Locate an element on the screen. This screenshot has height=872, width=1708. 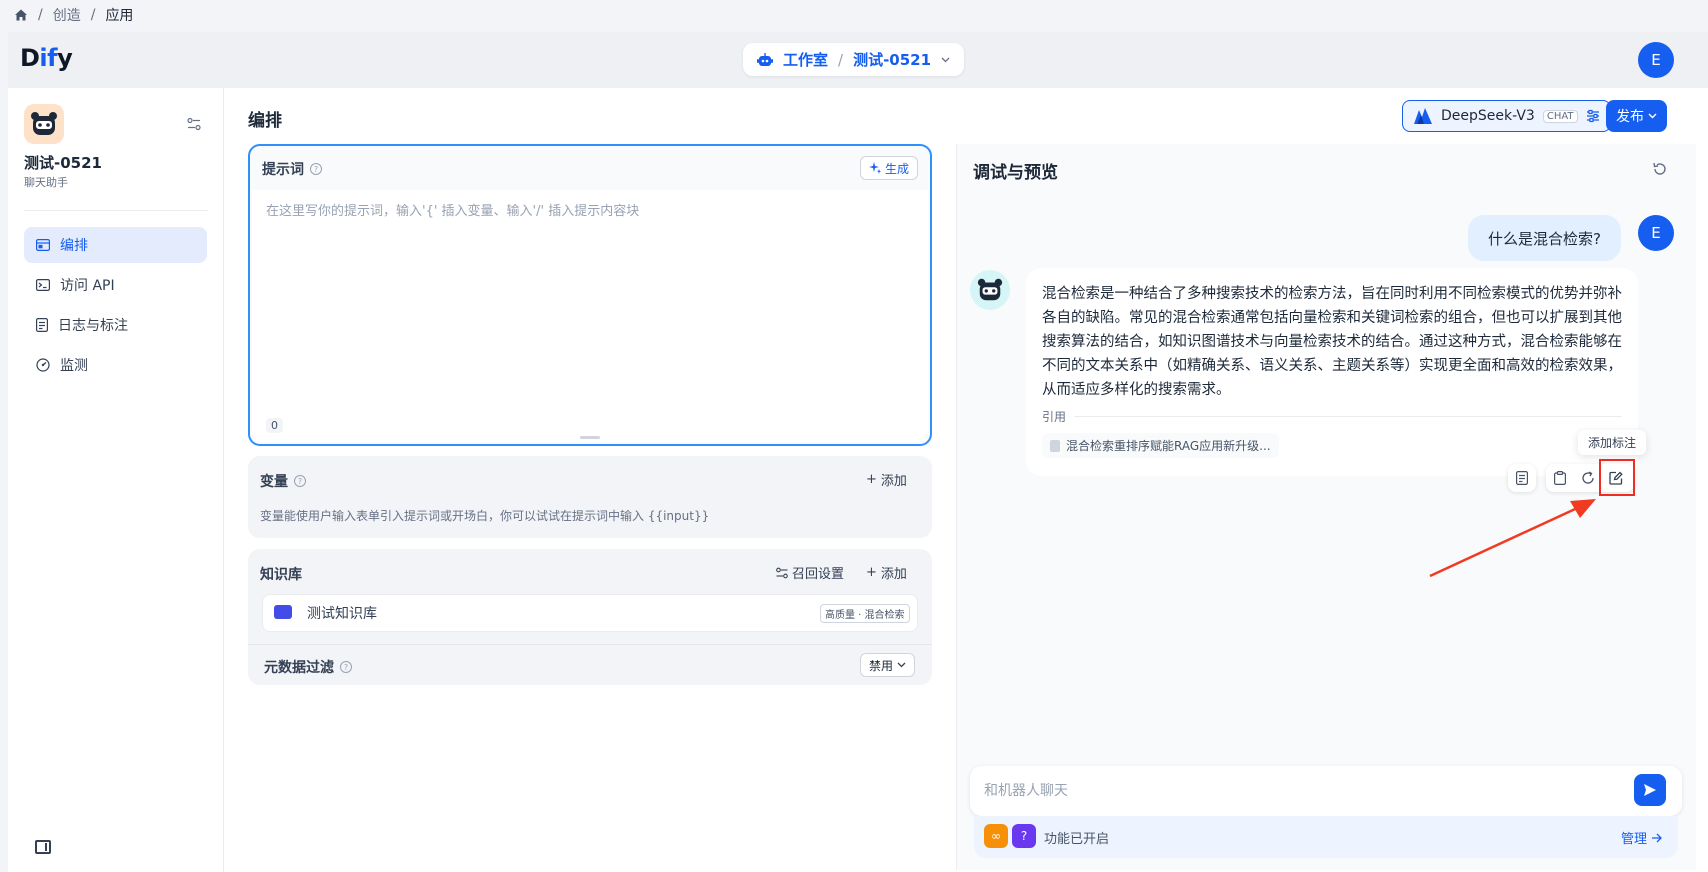
debug-title: 调试与预览 is located at coordinates (1015, 173).